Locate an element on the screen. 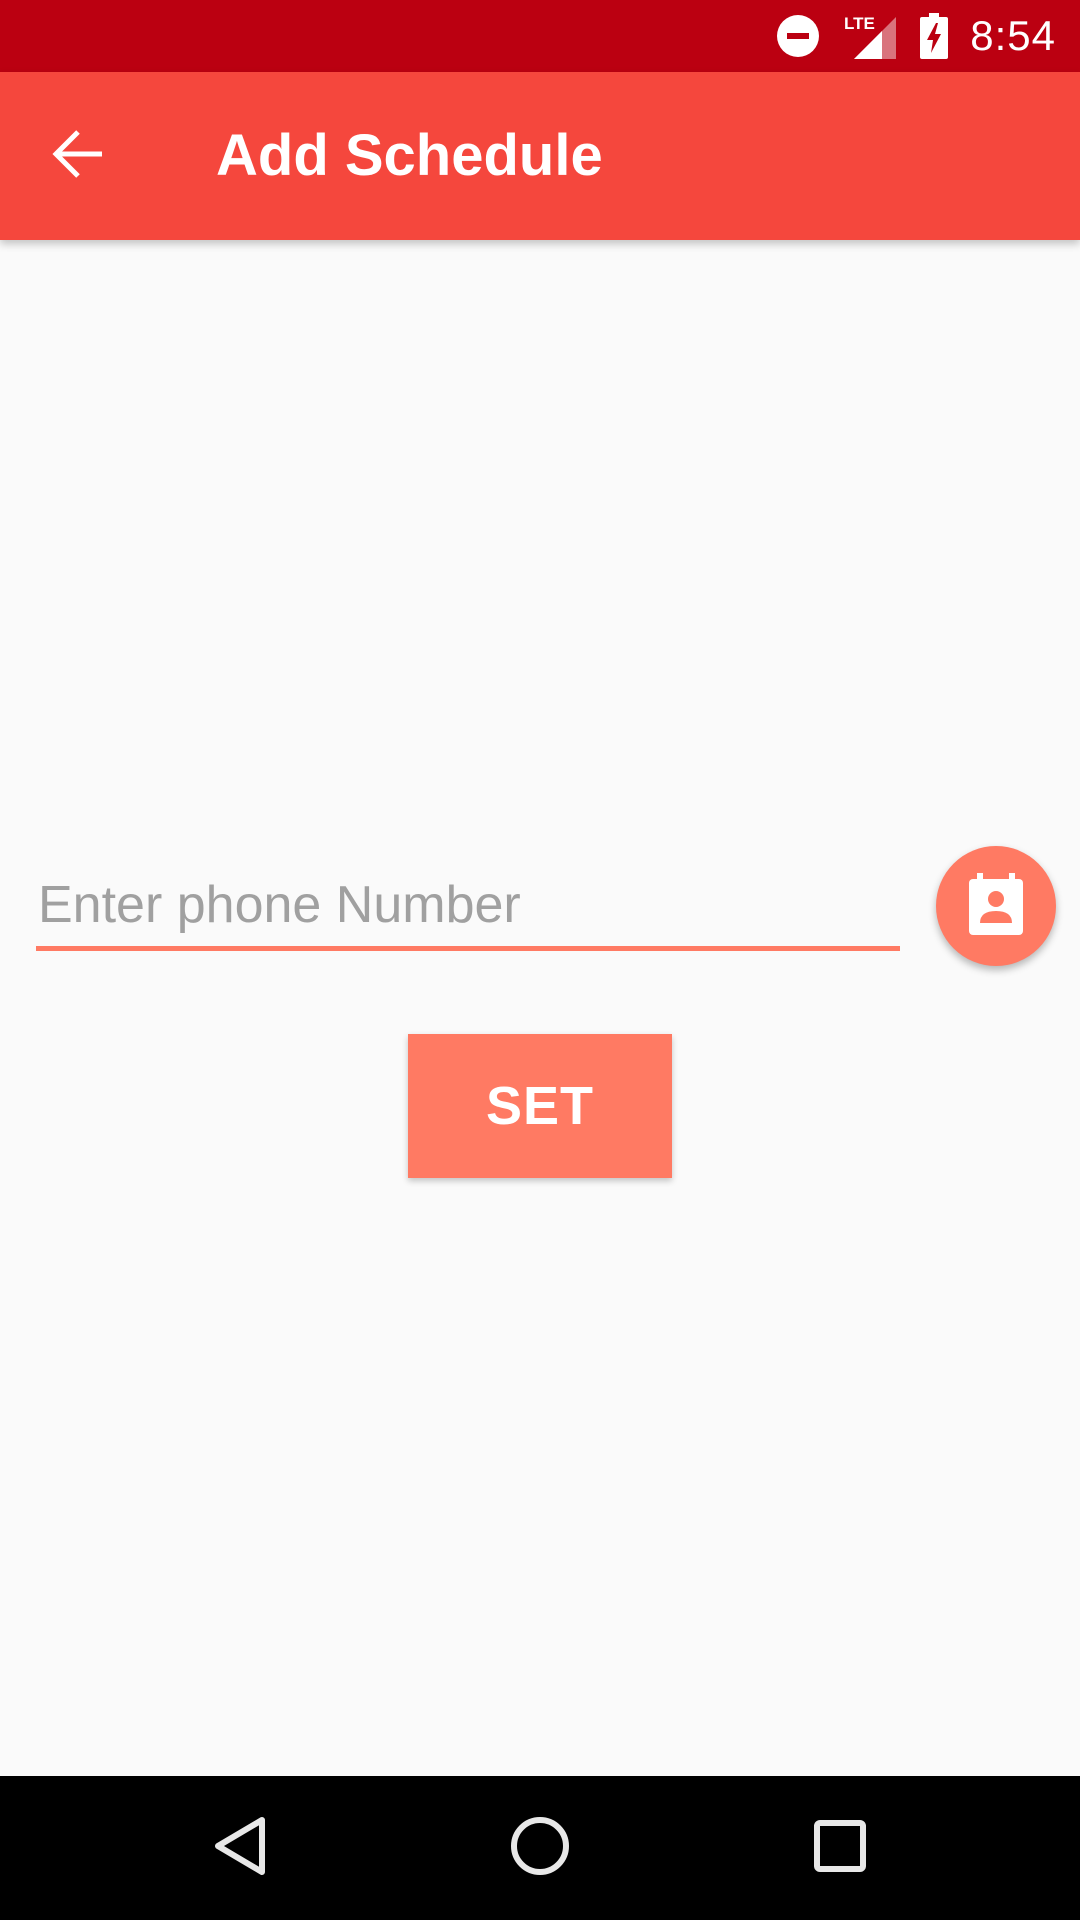 This screenshot has height=1920, width=1080. nav-back-icon is located at coordinates (240, 1848).